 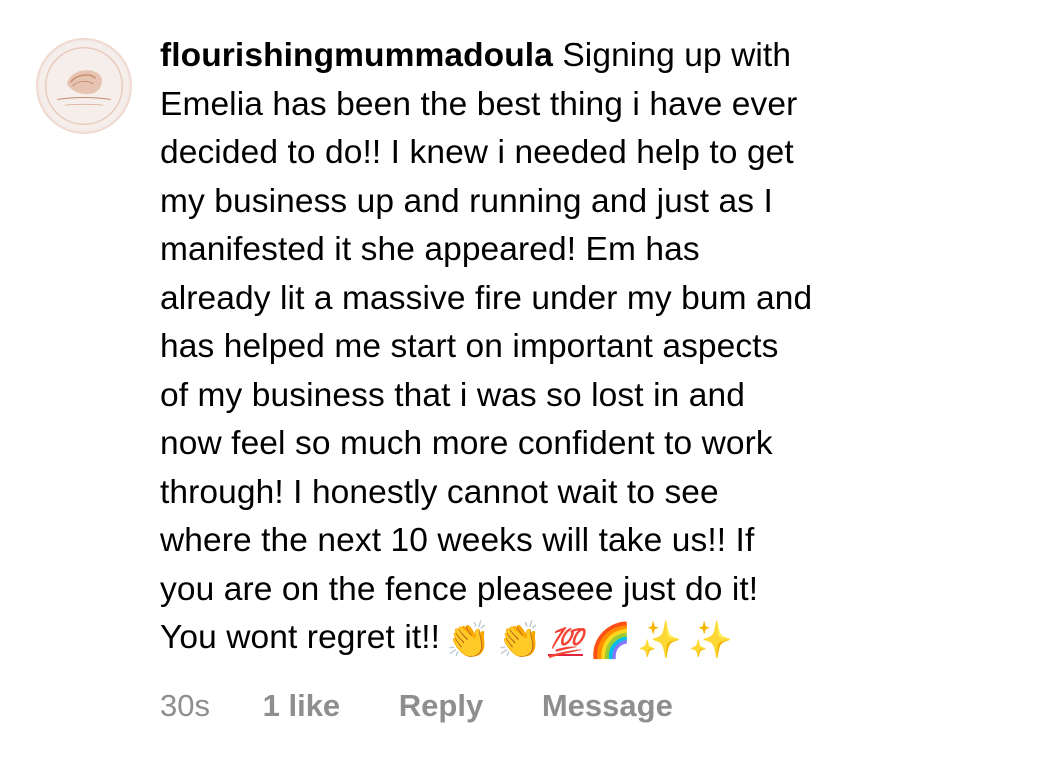 What do you see at coordinates (469, 346) in the screenshot?
I see `comment-line: has helped me start on important aspects` at bounding box center [469, 346].